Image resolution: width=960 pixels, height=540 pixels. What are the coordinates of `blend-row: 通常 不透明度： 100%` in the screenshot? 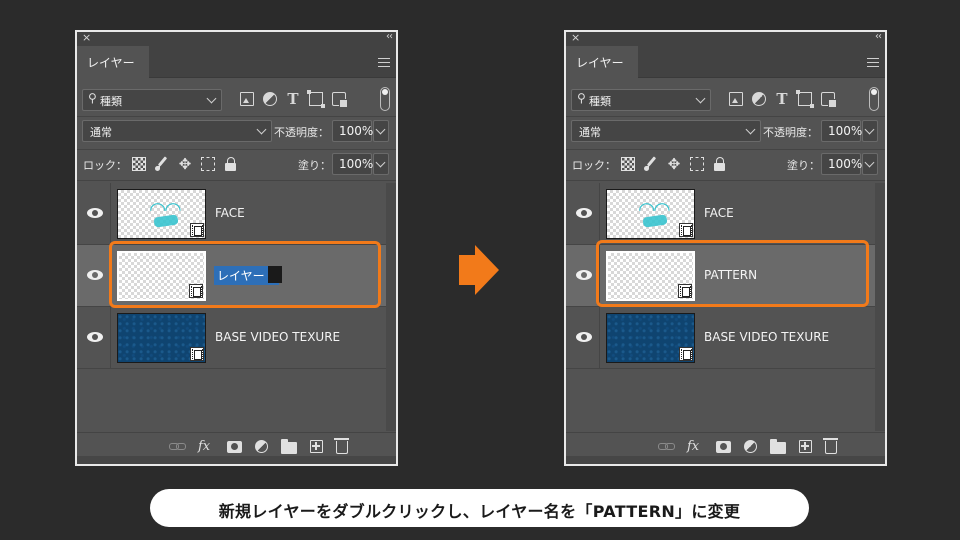 It's located at (236, 132).